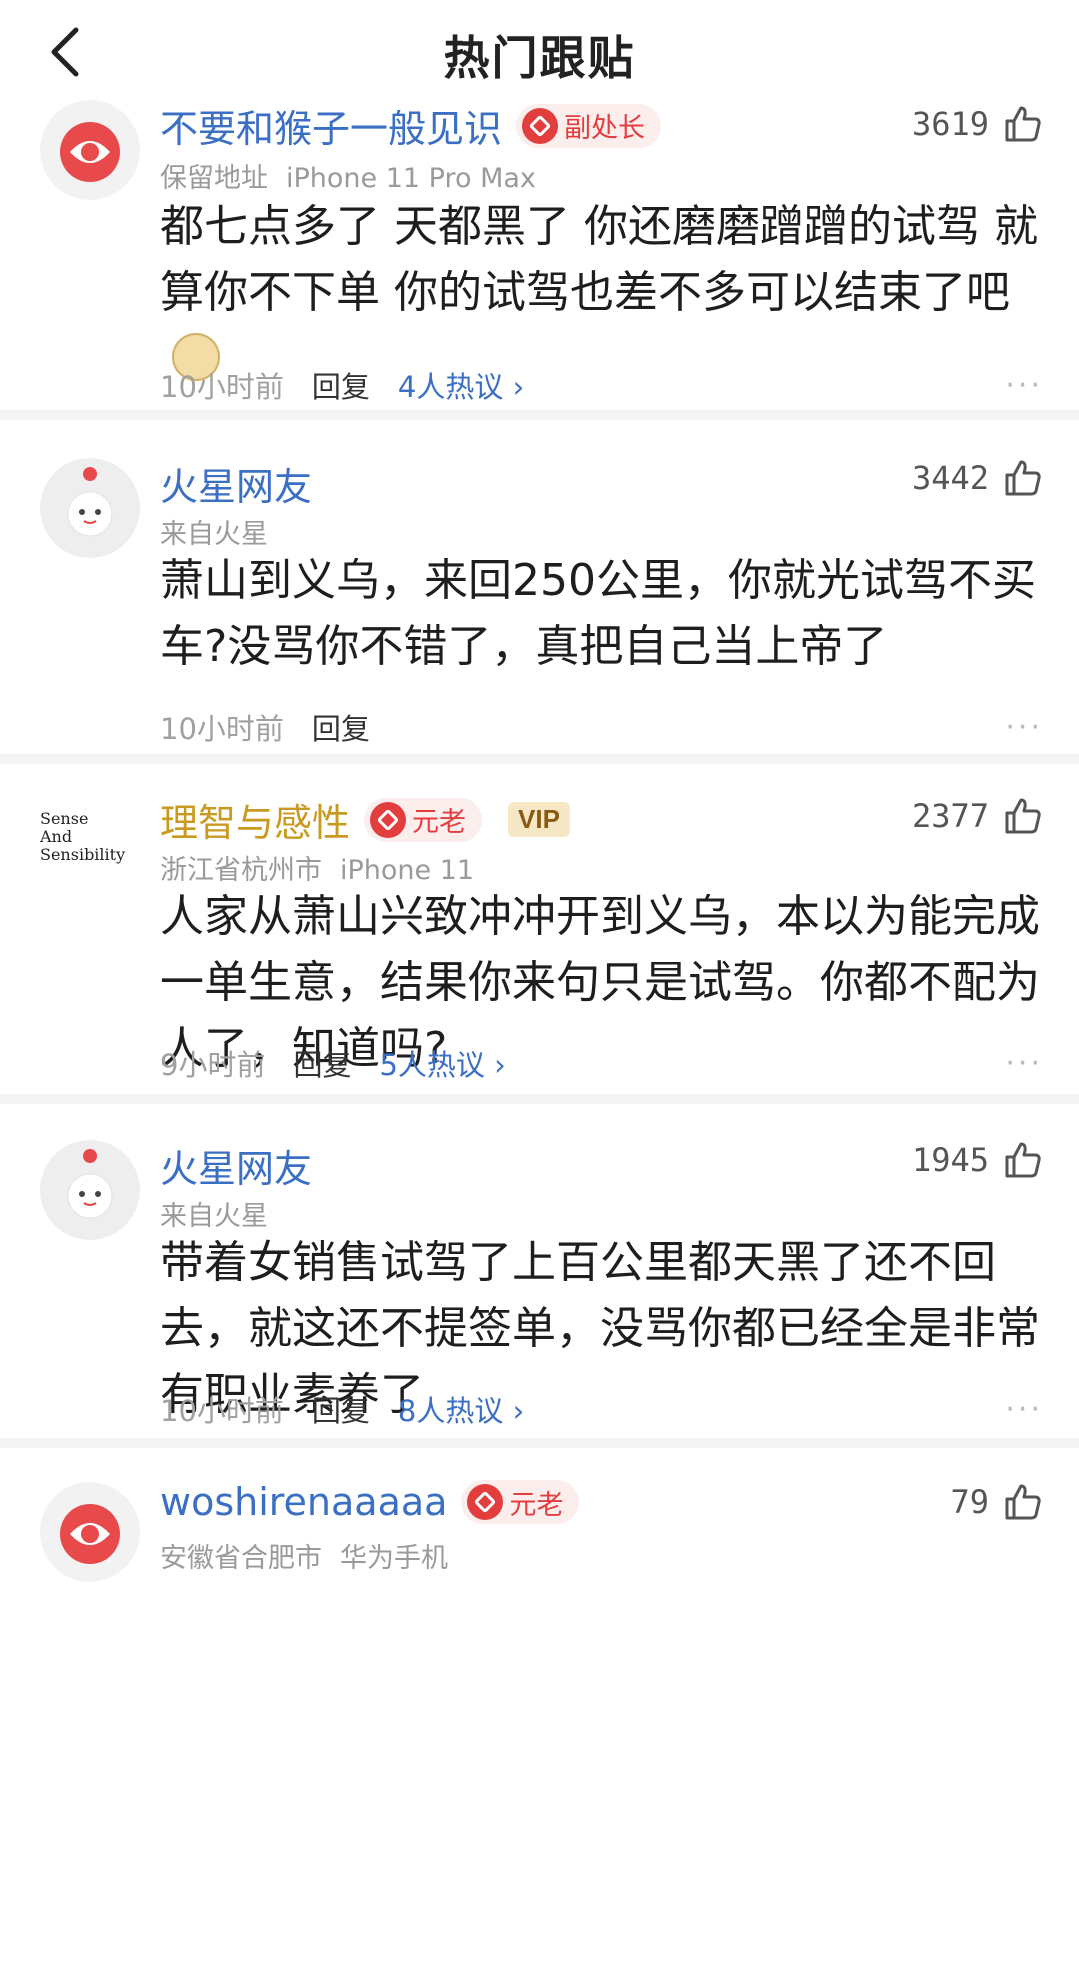 This screenshot has height=1974, width=1079. I want to click on username: 理智与感性 元老 VIP, so click(365, 819).